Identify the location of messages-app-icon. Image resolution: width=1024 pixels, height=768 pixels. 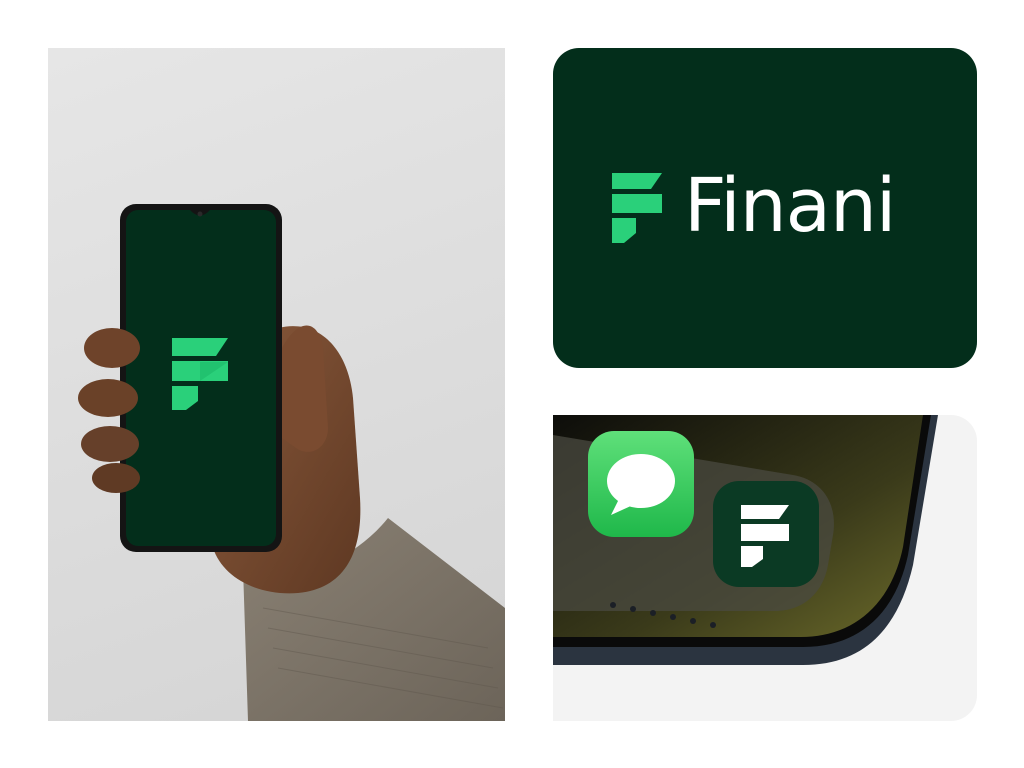
(641, 484).